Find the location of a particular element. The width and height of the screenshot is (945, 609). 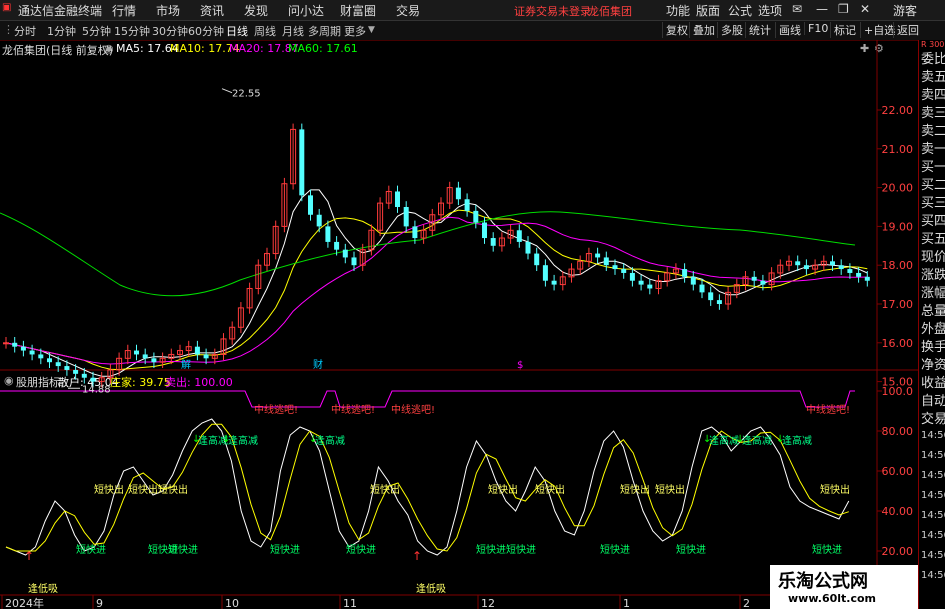

sell-signal-label: 中线逃吧! is located at coordinates (413, 409).